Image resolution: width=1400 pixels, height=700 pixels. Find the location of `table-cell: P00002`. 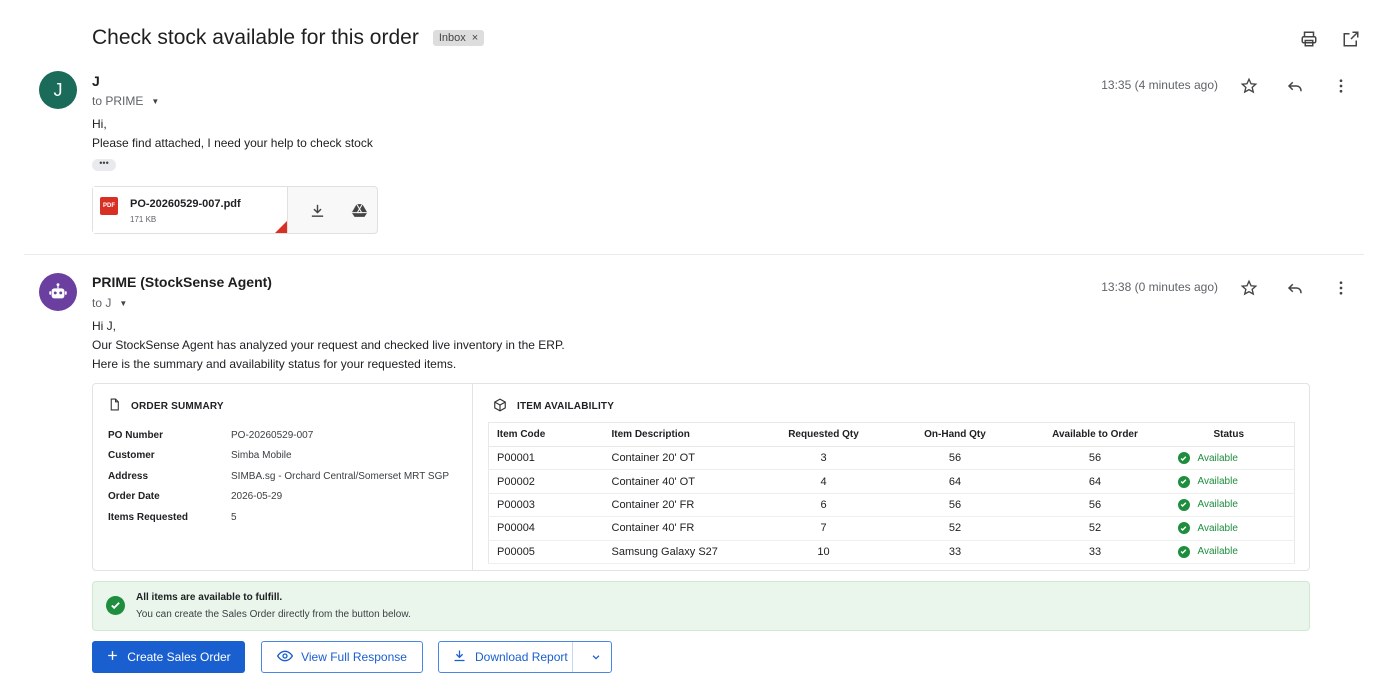

table-cell: P00002 is located at coordinates (546, 481).